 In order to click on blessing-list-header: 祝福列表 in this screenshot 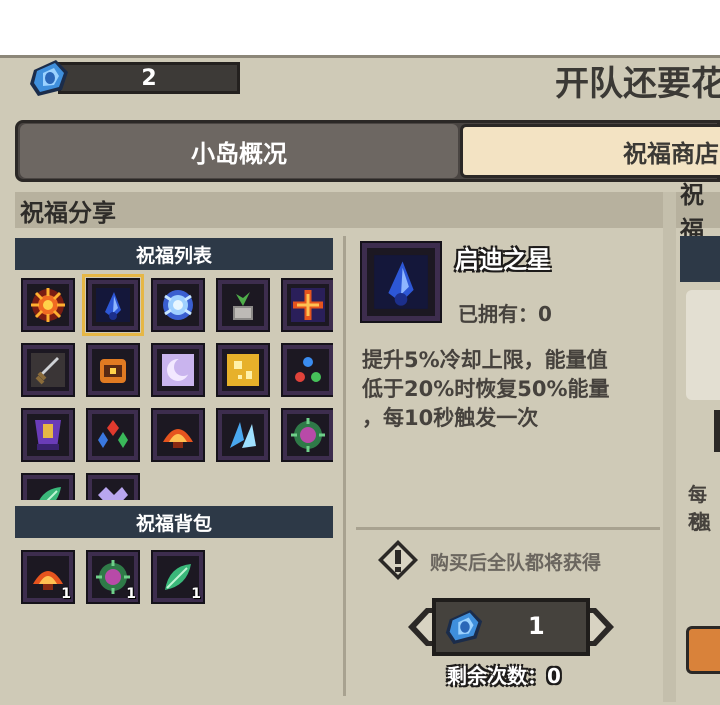, I will do `click(174, 254)`.